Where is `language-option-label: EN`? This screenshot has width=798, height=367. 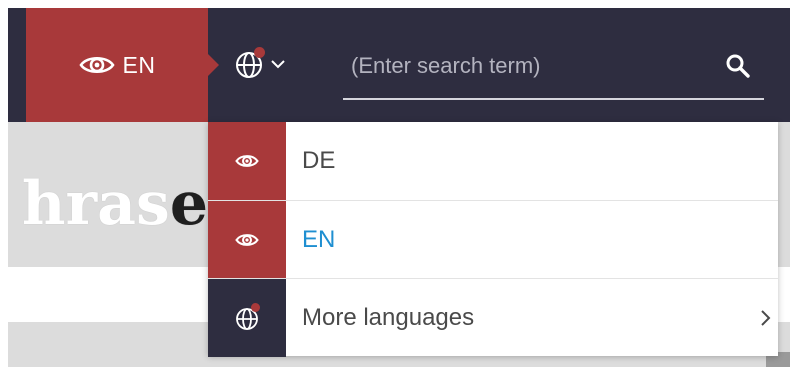 language-option-label: EN is located at coordinates (319, 239).